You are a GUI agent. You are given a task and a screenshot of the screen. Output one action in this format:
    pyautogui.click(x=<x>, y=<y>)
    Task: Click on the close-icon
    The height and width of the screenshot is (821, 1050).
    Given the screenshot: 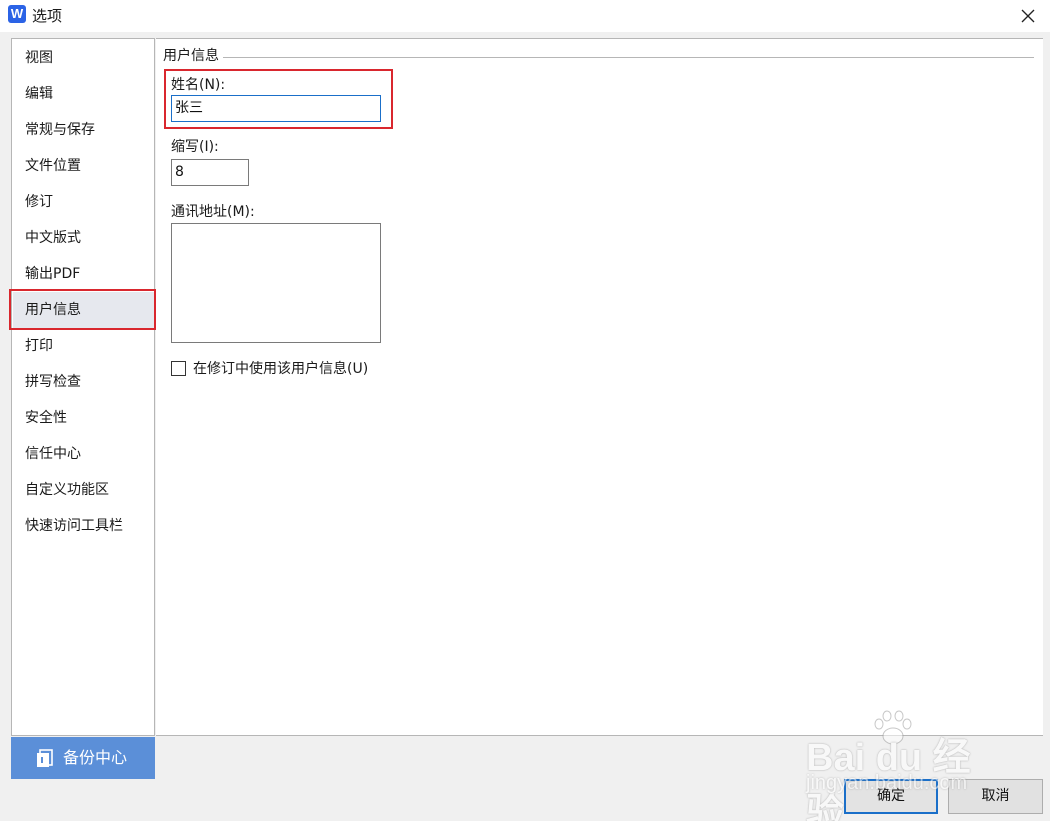 What is the action you would take?
    pyautogui.click(x=1028, y=16)
    